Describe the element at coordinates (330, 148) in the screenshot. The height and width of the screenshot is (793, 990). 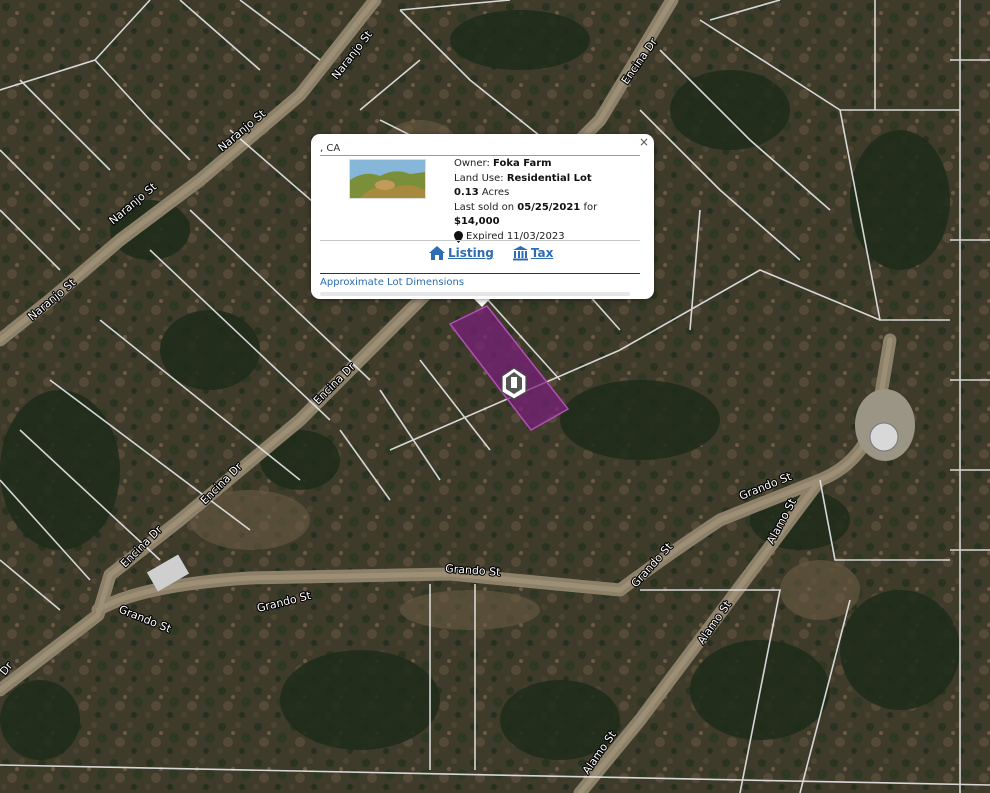
I see `parcel-address: , CA` at that location.